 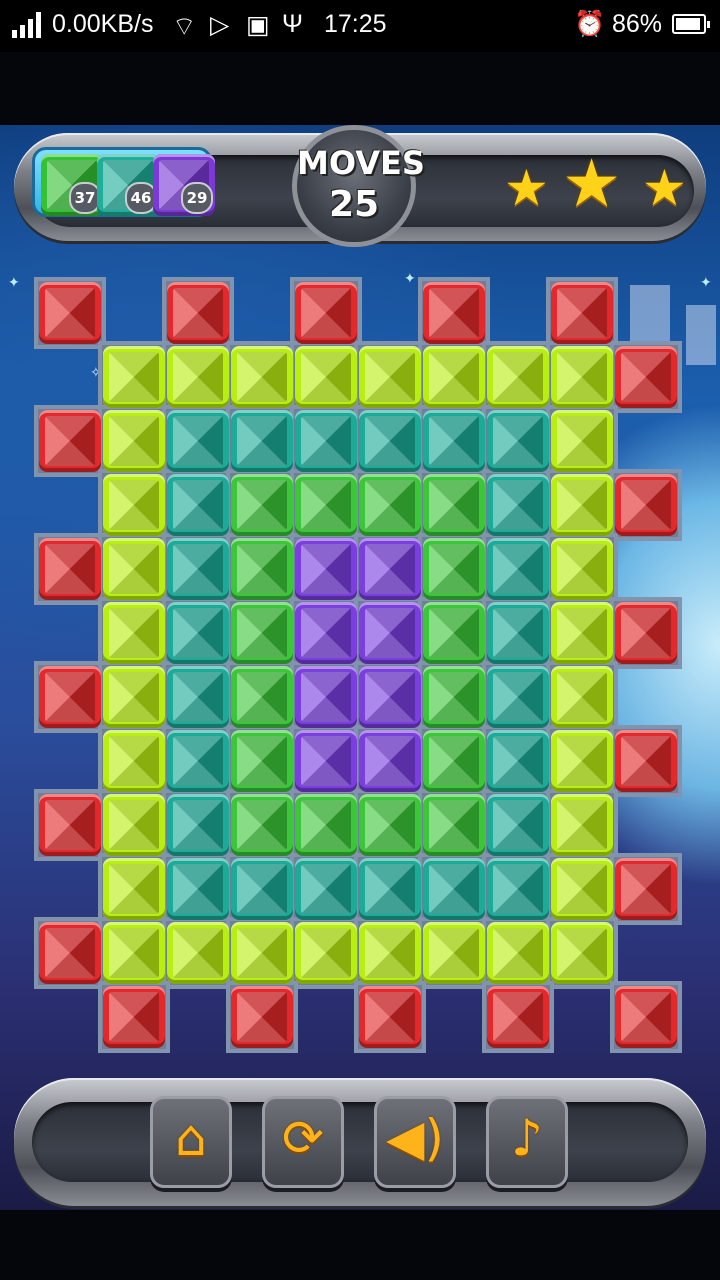 I want to click on restart-button: ⟳, so click(x=303, y=1142).